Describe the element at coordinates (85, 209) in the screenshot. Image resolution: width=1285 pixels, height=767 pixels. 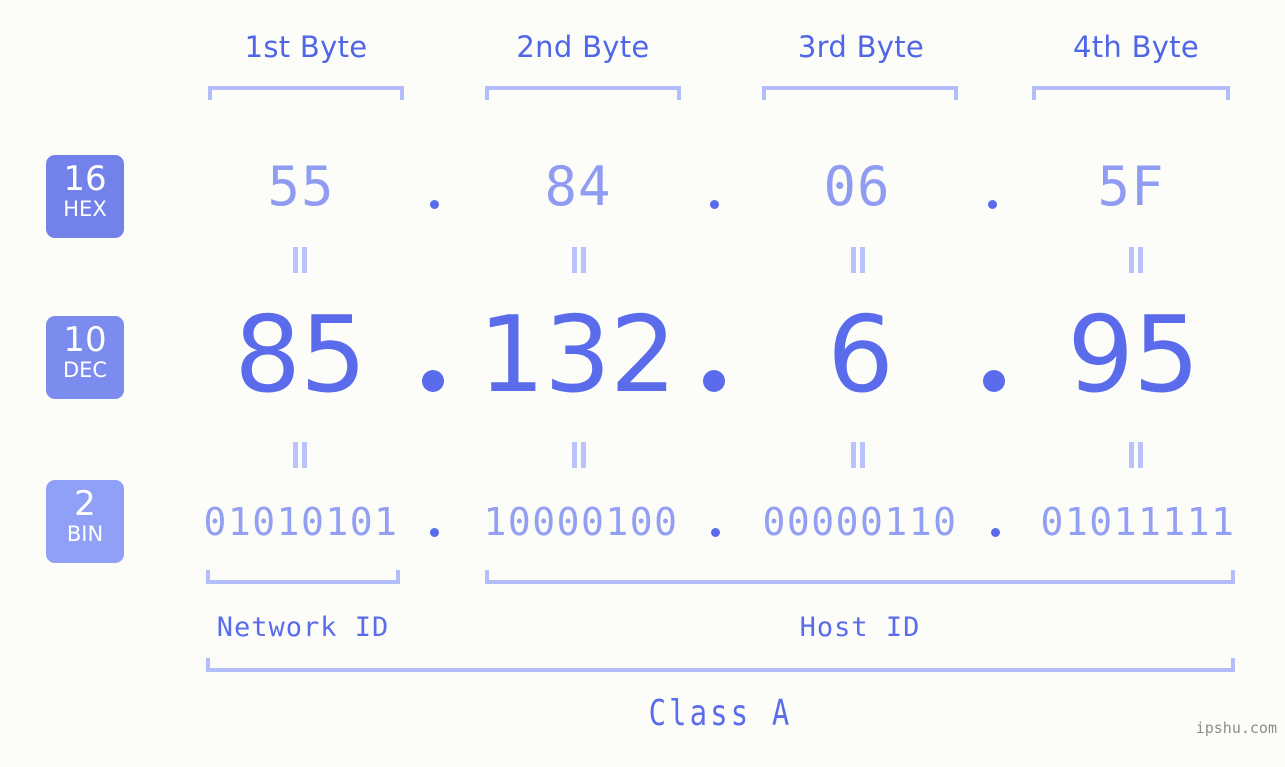
I see `base-badge-hex-name: HEX` at that location.